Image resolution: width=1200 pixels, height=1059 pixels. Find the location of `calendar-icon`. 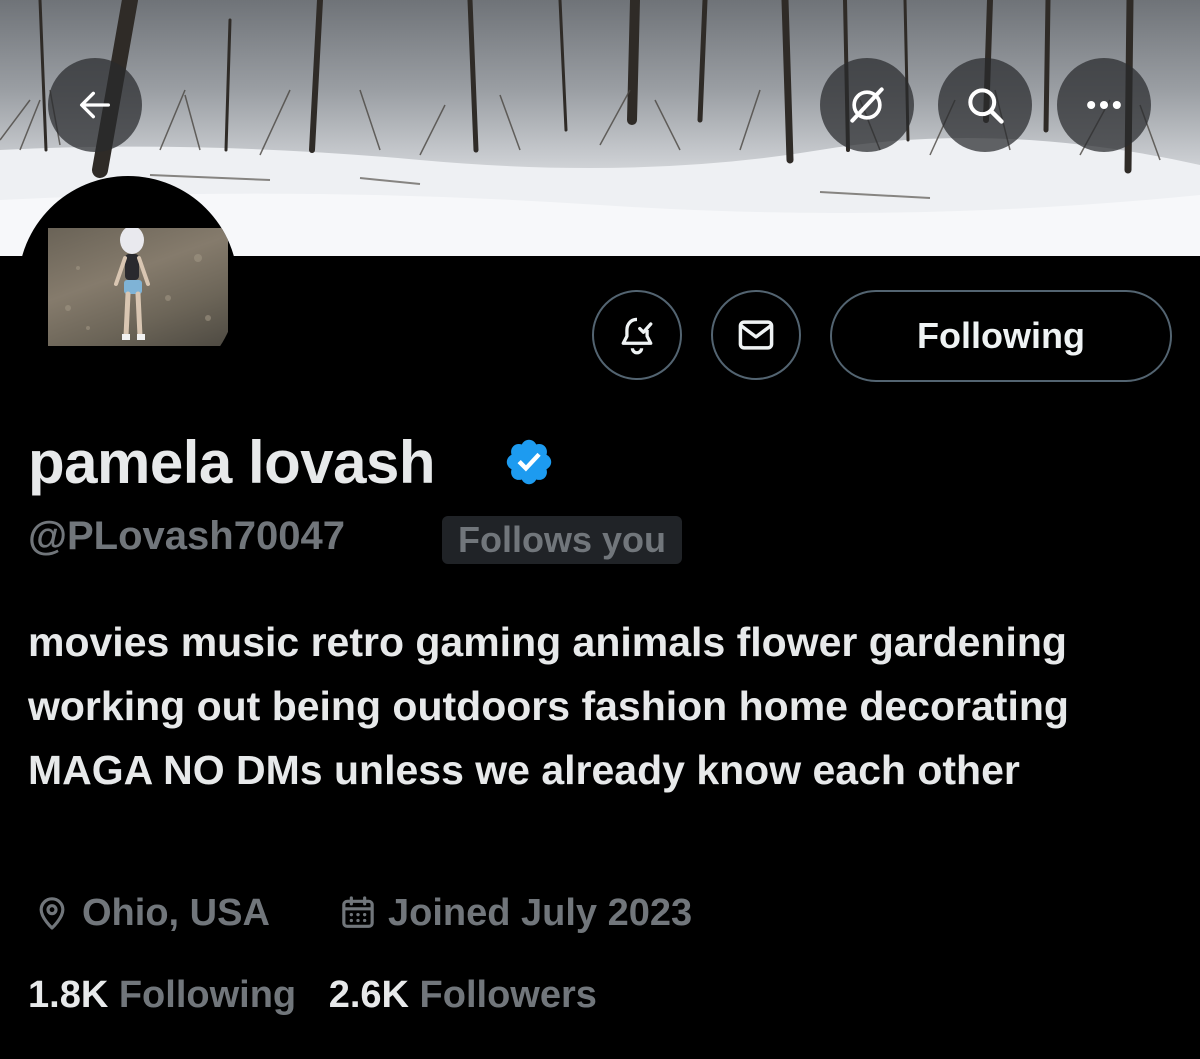

calendar-icon is located at coordinates (358, 912).